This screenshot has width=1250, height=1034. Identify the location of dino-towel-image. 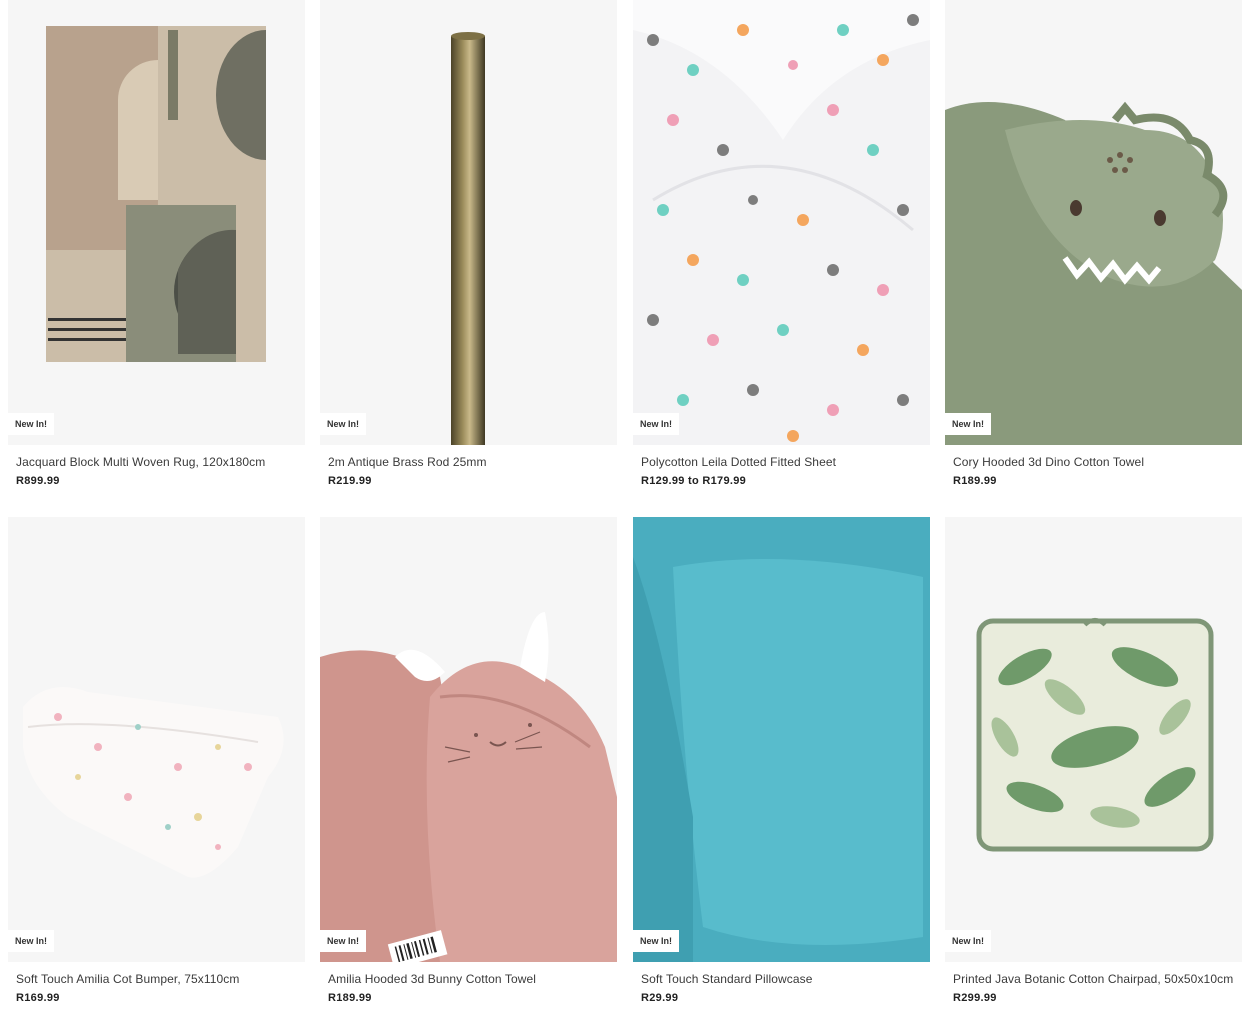
(1093, 222).